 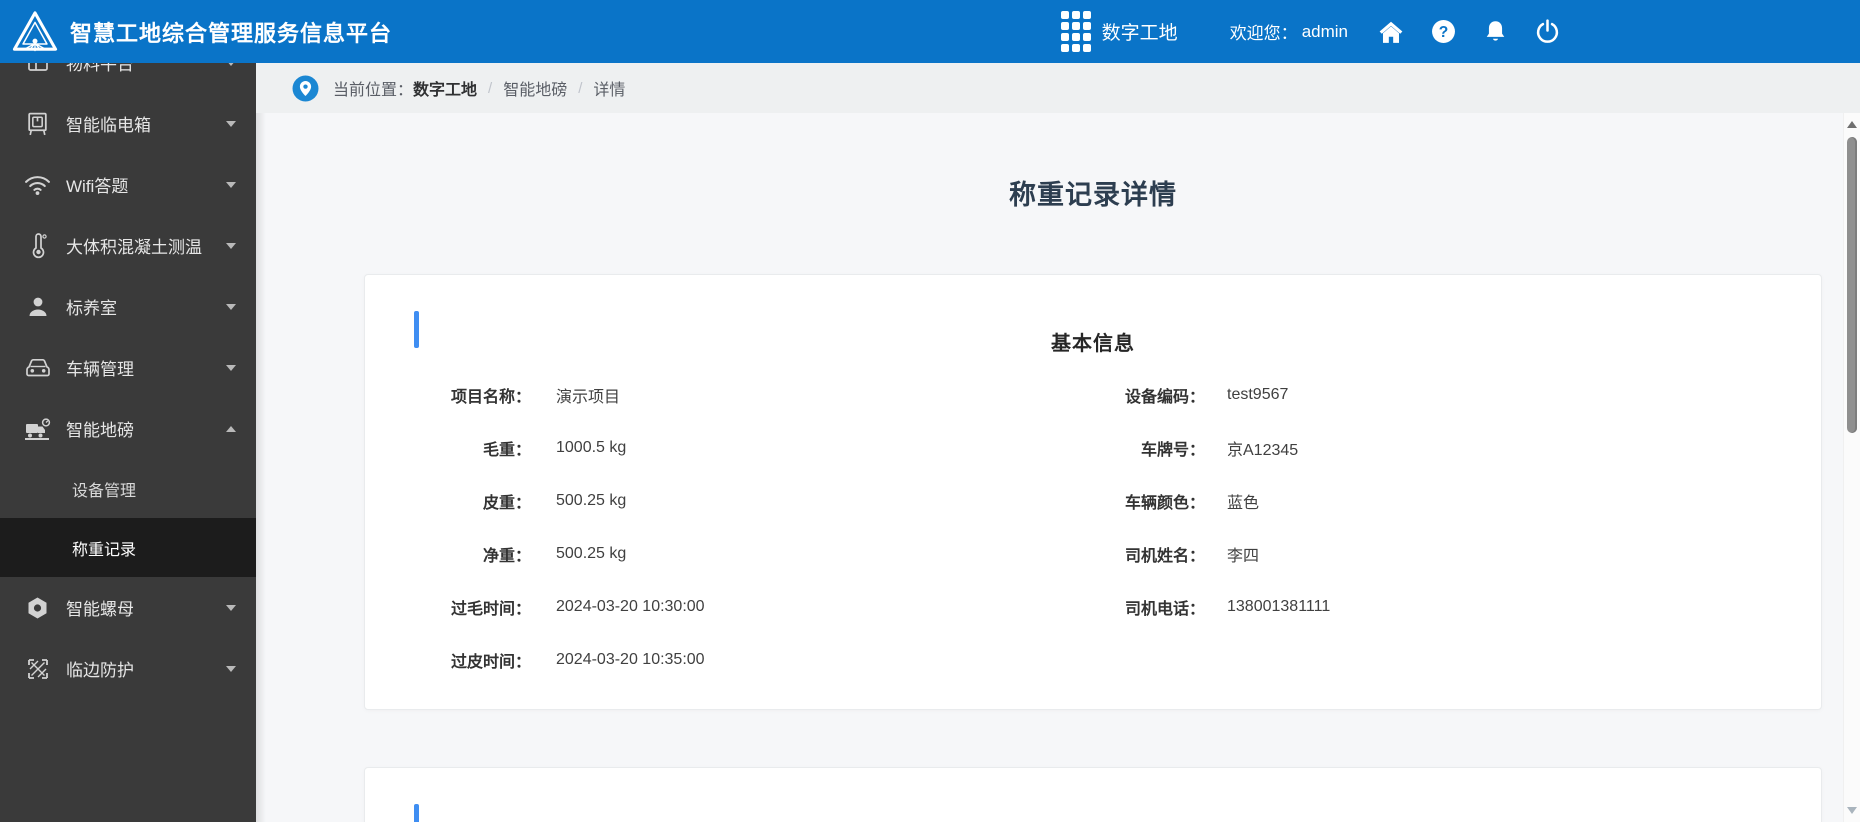 I want to click on breadcrumb-item-root: 数字工地, so click(x=445, y=88).